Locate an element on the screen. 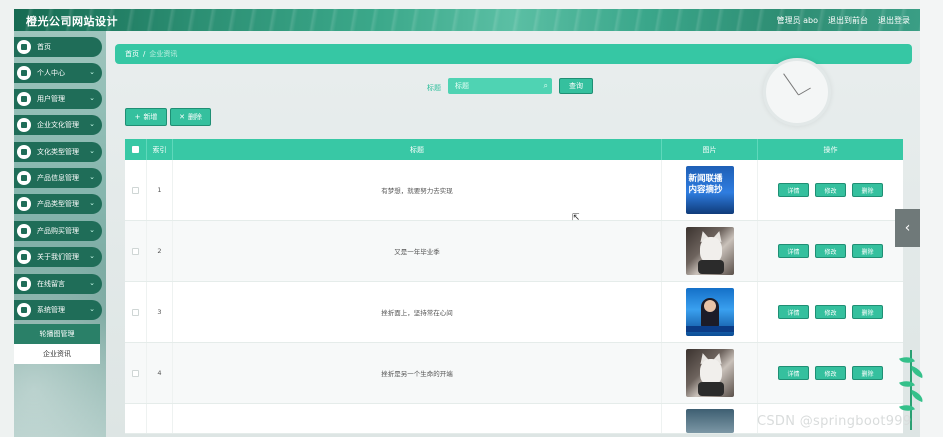  query-button: 查询 is located at coordinates (576, 86).